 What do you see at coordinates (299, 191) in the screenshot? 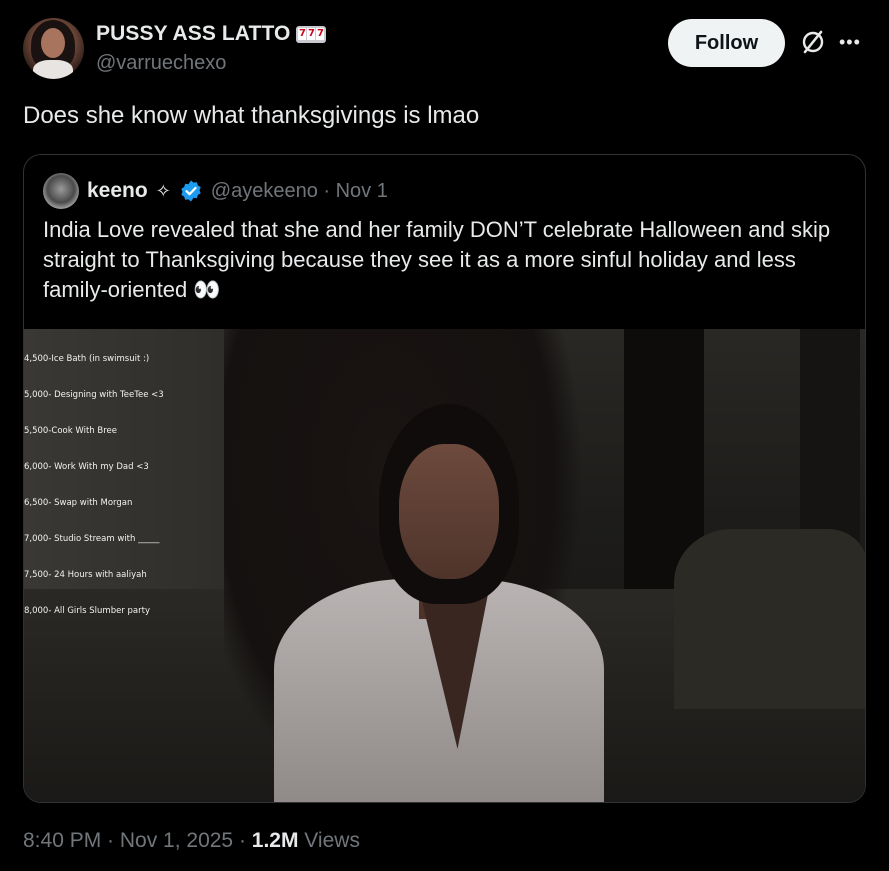
I see `quoted-author-handle: @ayekeeno · Nov 1` at bounding box center [299, 191].